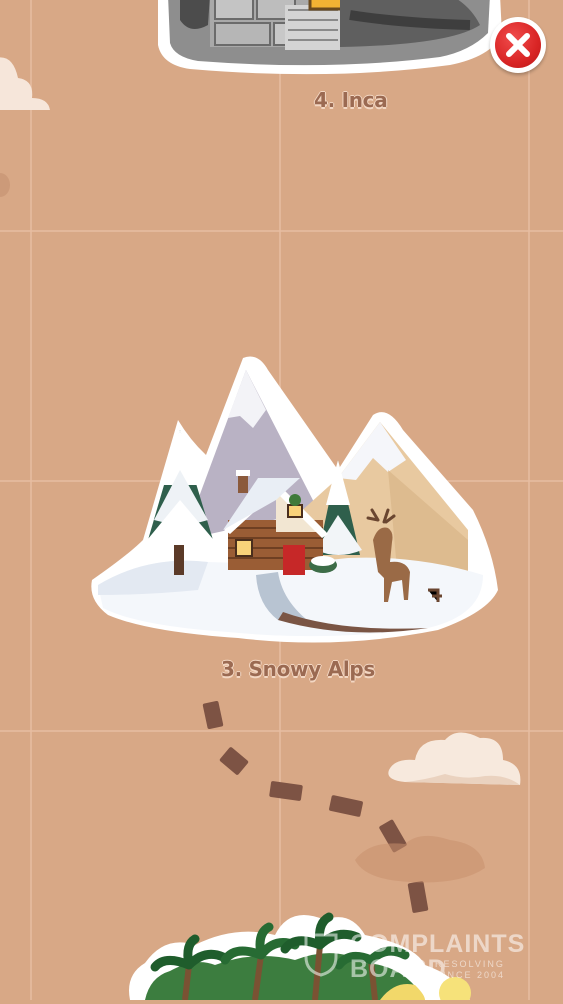 The height and width of the screenshot is (1004, 563). I want to click on watermark: COMPLAINTS BOARD RESOLVING SINCE 2004, so click(413, 955).